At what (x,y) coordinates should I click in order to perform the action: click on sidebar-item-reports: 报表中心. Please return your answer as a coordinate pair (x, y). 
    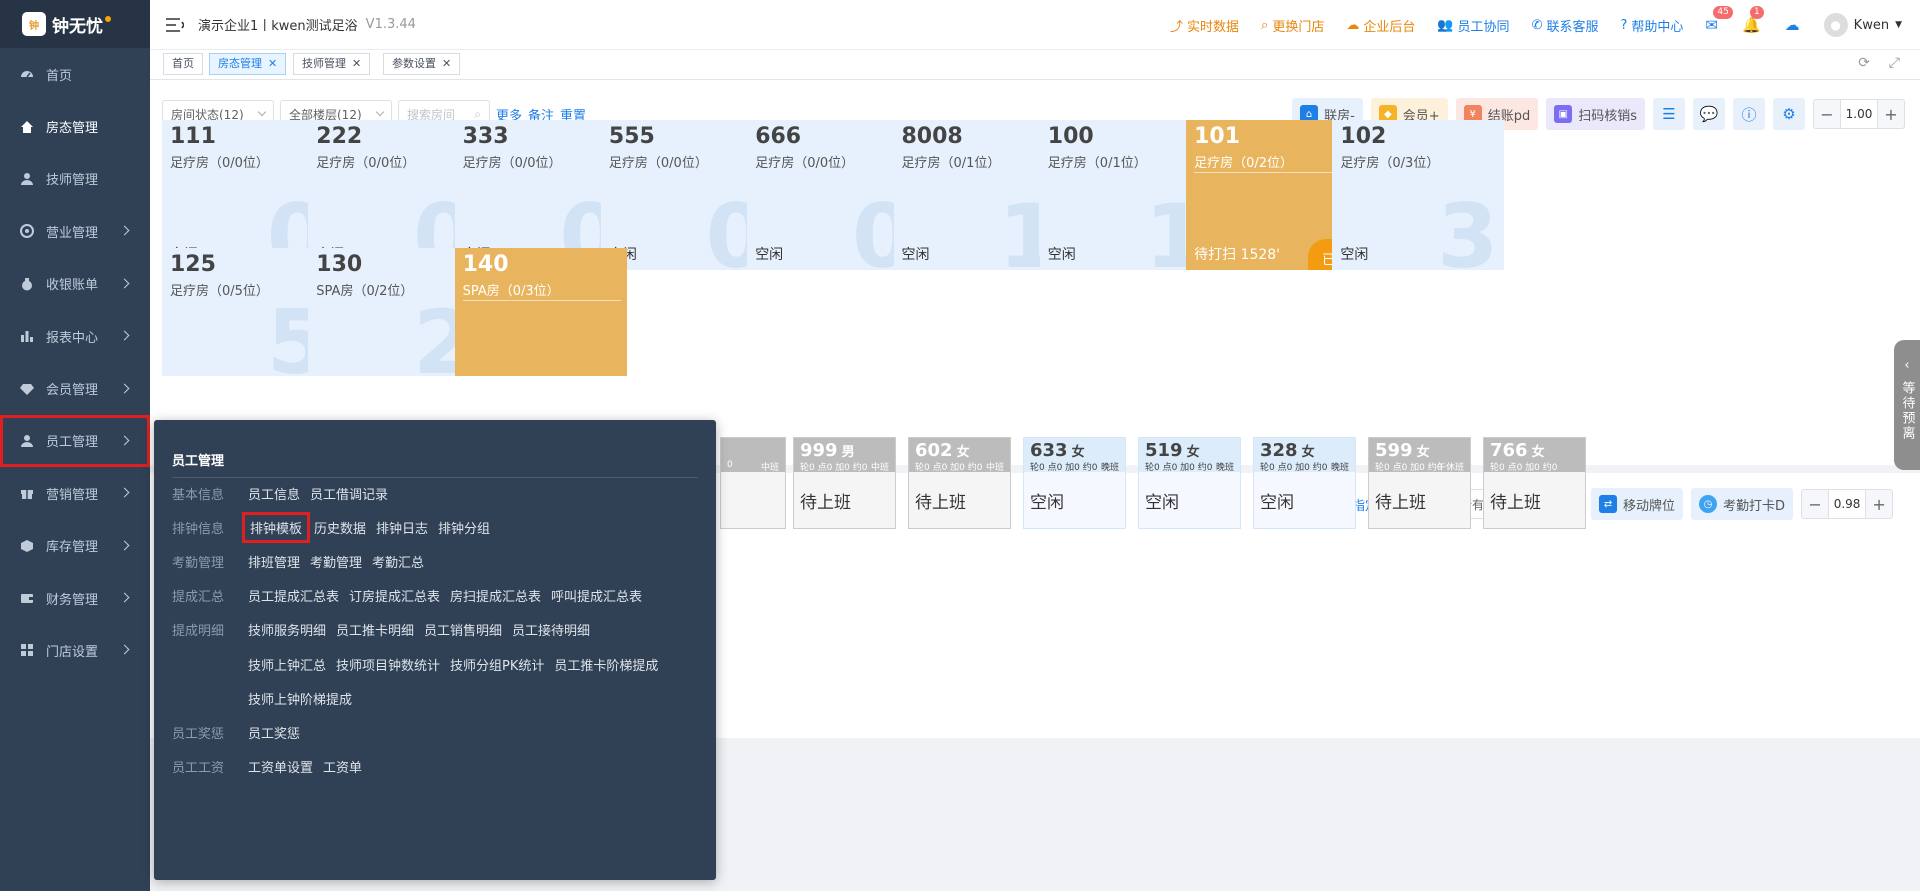
    Looking at the image, I should click on (75, 336).